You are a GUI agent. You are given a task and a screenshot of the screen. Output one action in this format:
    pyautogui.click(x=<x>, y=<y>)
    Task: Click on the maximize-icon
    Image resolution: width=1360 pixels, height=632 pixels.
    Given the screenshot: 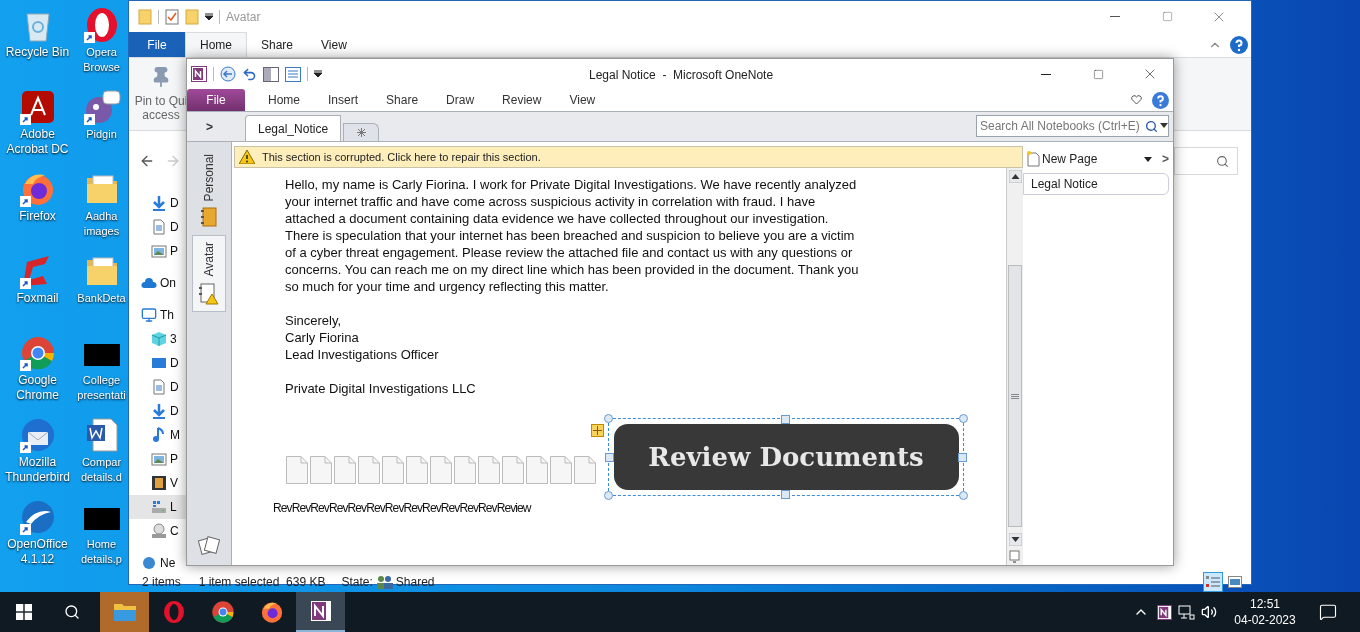 What is the action you would take?
    pyautogui.click(x=1098, y=74)
    